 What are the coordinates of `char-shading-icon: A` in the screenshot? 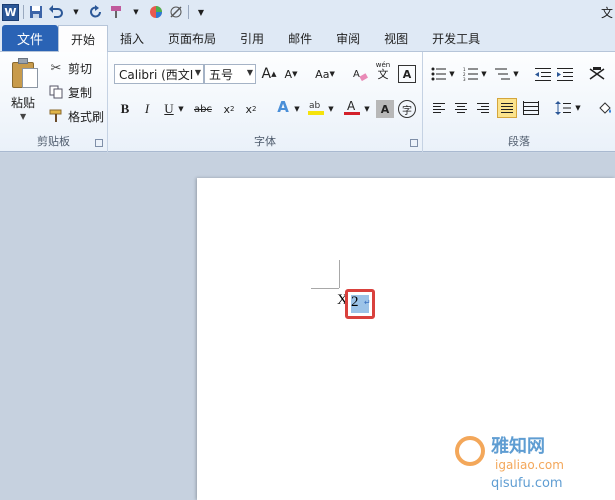 It's located at (385, 109).